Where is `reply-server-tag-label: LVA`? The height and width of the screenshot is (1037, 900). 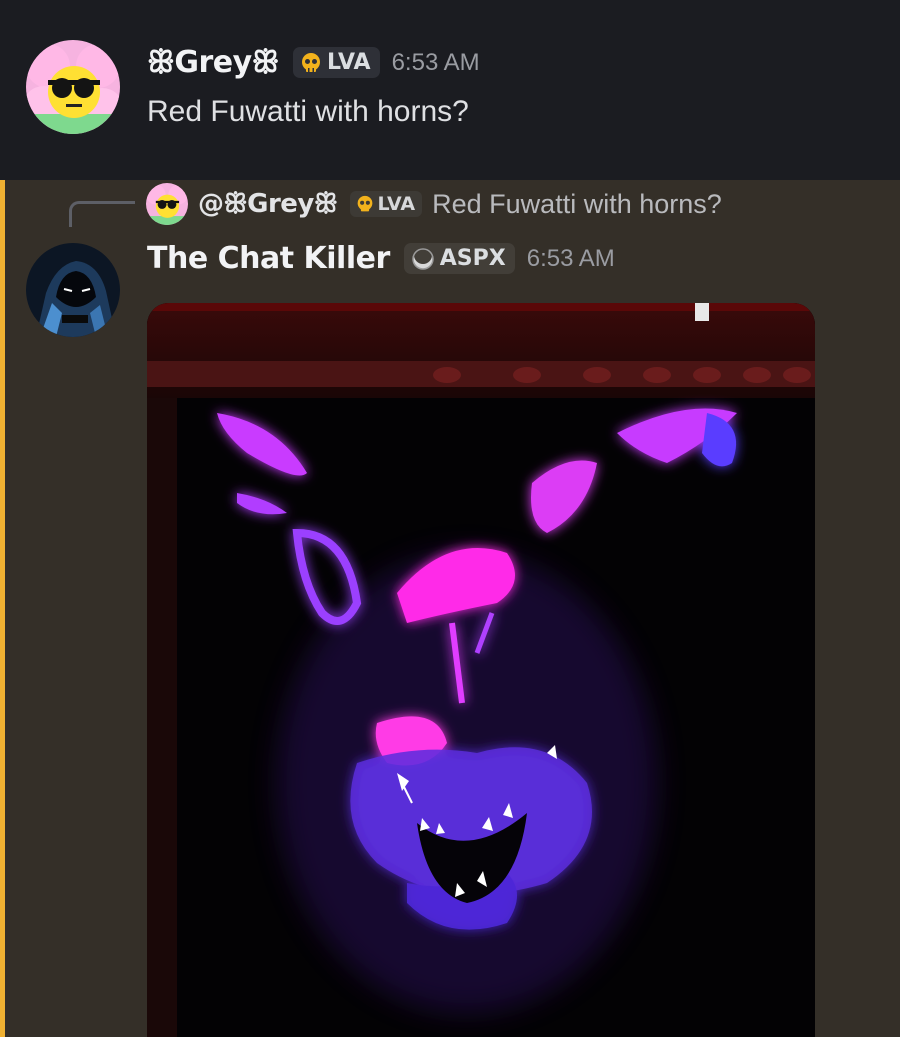 reply-server-tag-label: LVA is located at coordinates (396, 204).